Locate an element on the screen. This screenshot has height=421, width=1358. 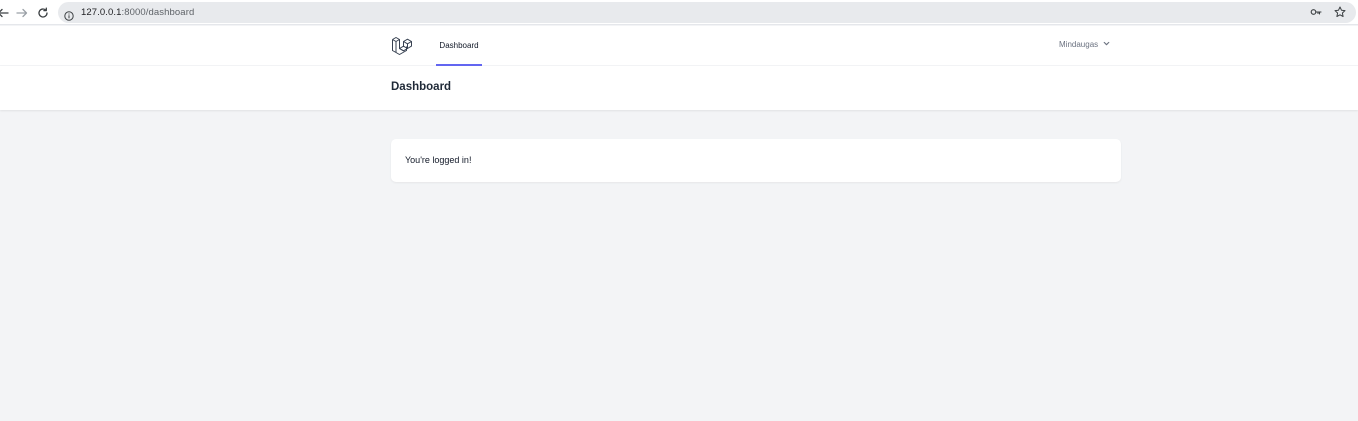
browser-toolbar: 127.0.0.1:8000/dashboard is located at coordinates (679, 12).